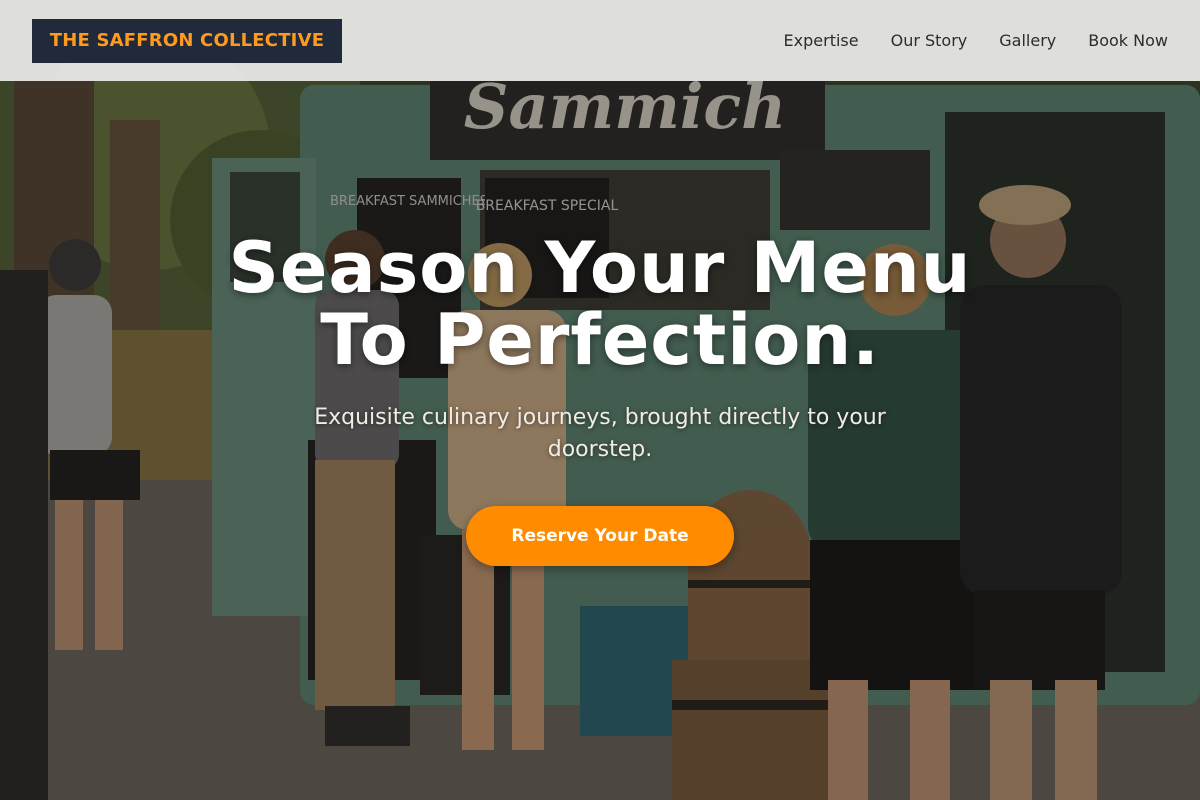  I want to click on hero-headline-line-1: Season Your Menu, so click(600, 268).